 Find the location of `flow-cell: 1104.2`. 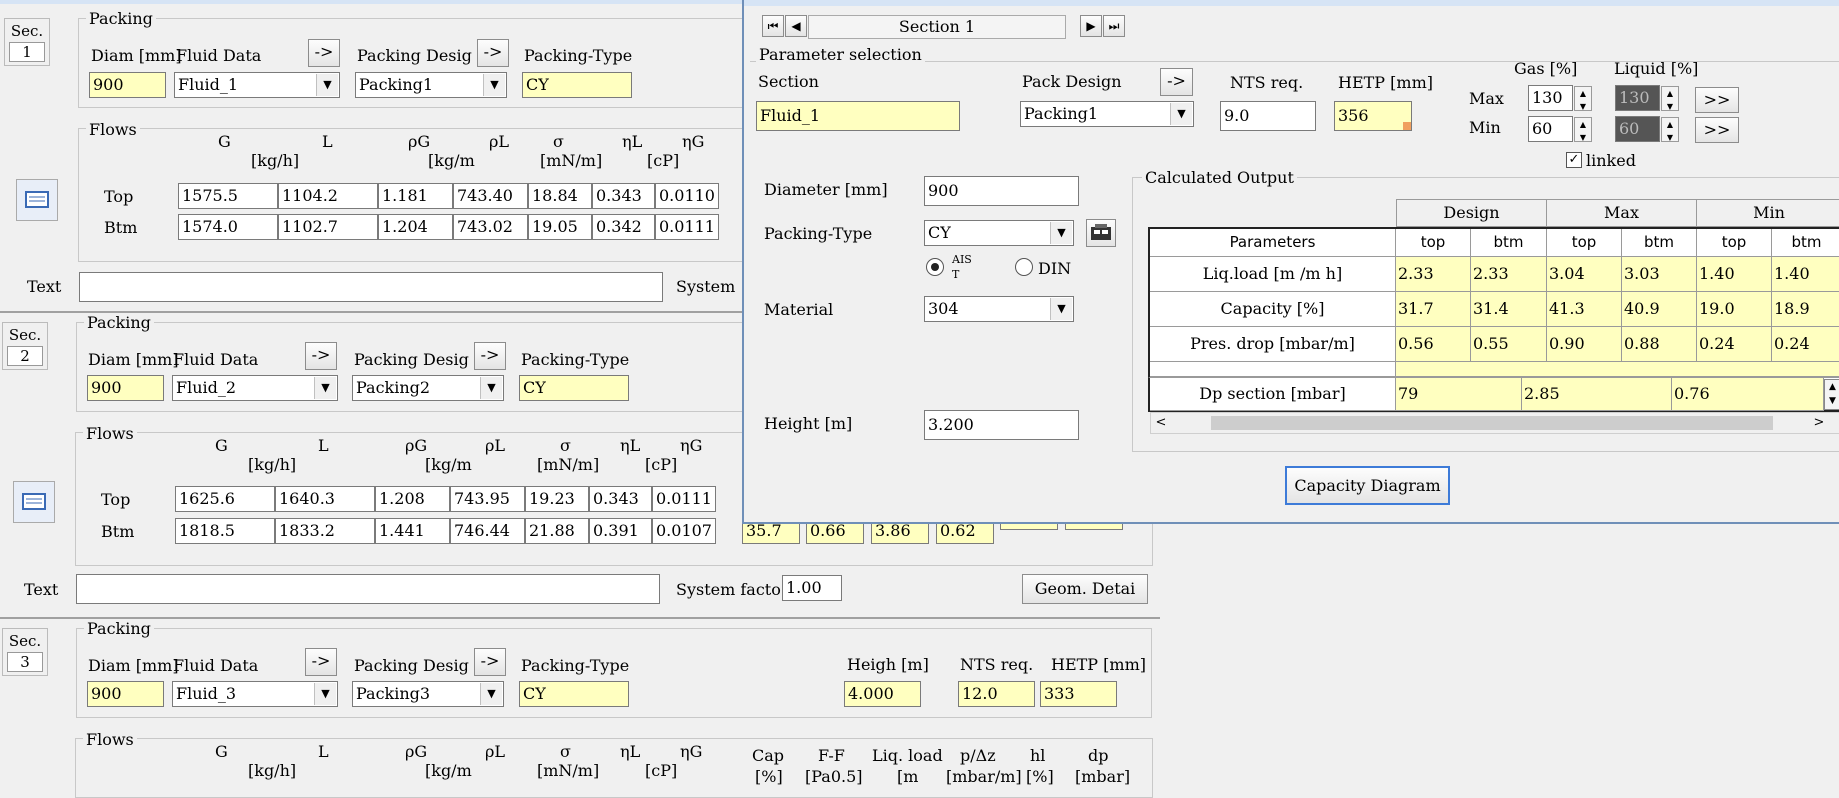

flow-cell: 1104.2 is located at coordinates (328, 196).